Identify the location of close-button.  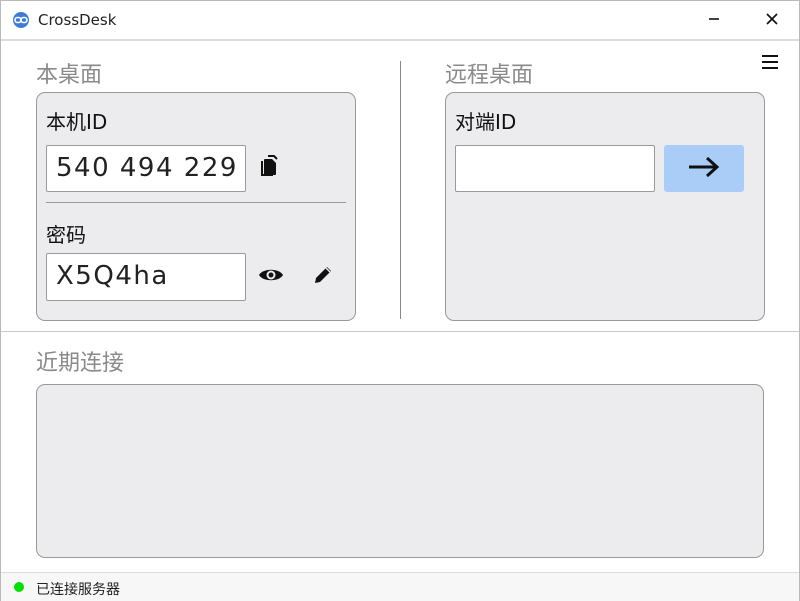
(772, 20).